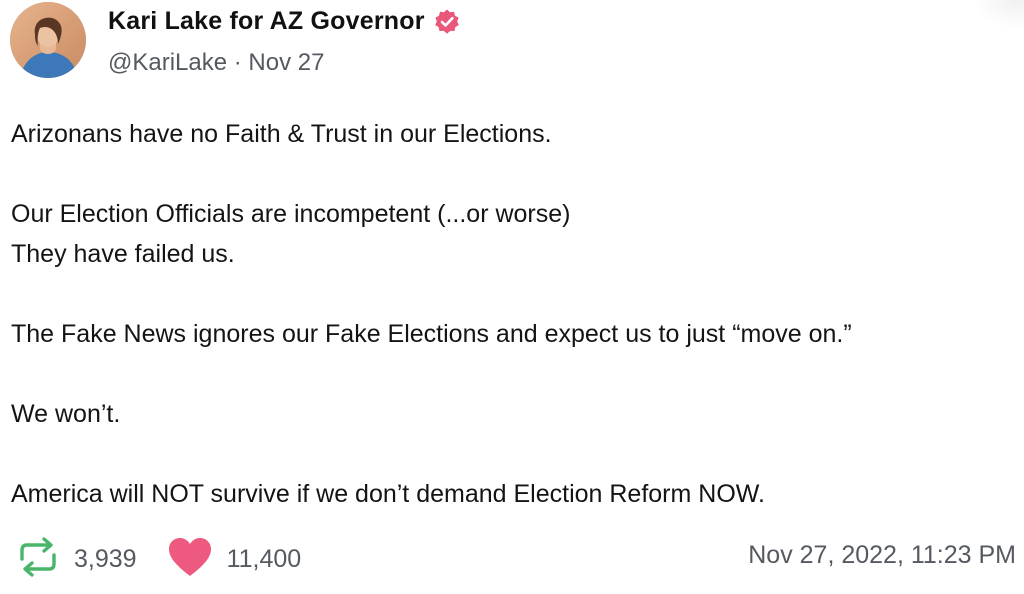 The height and width of the screenshot is (594, 1024). I want to click on heart-icon, so click(190, 559).